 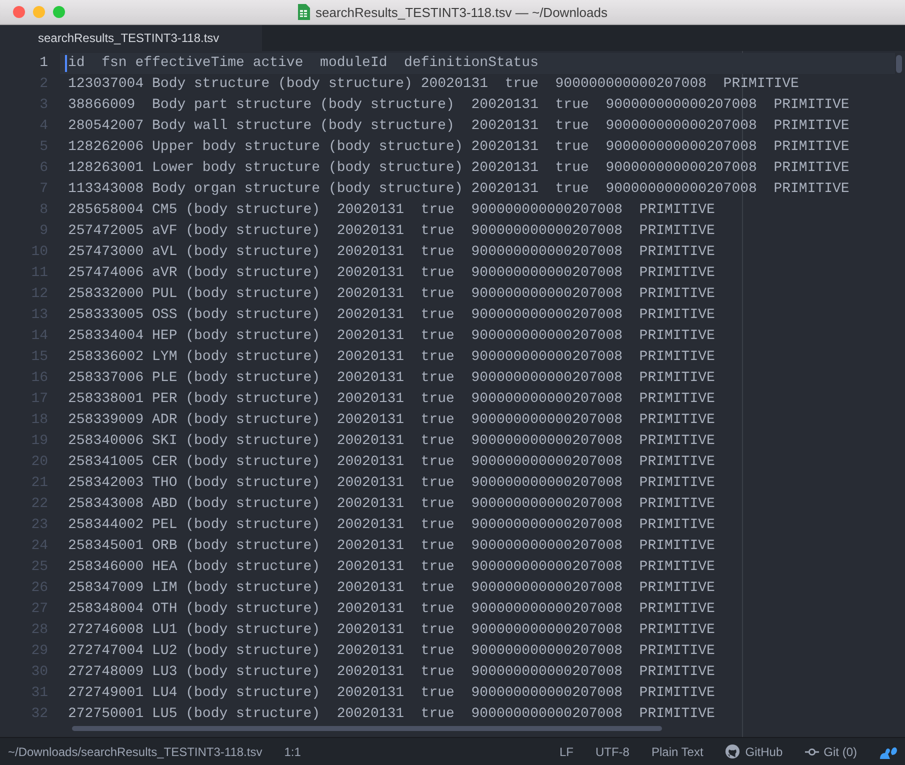 I want to click on code-line: 258342003 THO (body structure) 20020131 true 900000000000207008 PRIMITIVE, so click(x=391, y=483).